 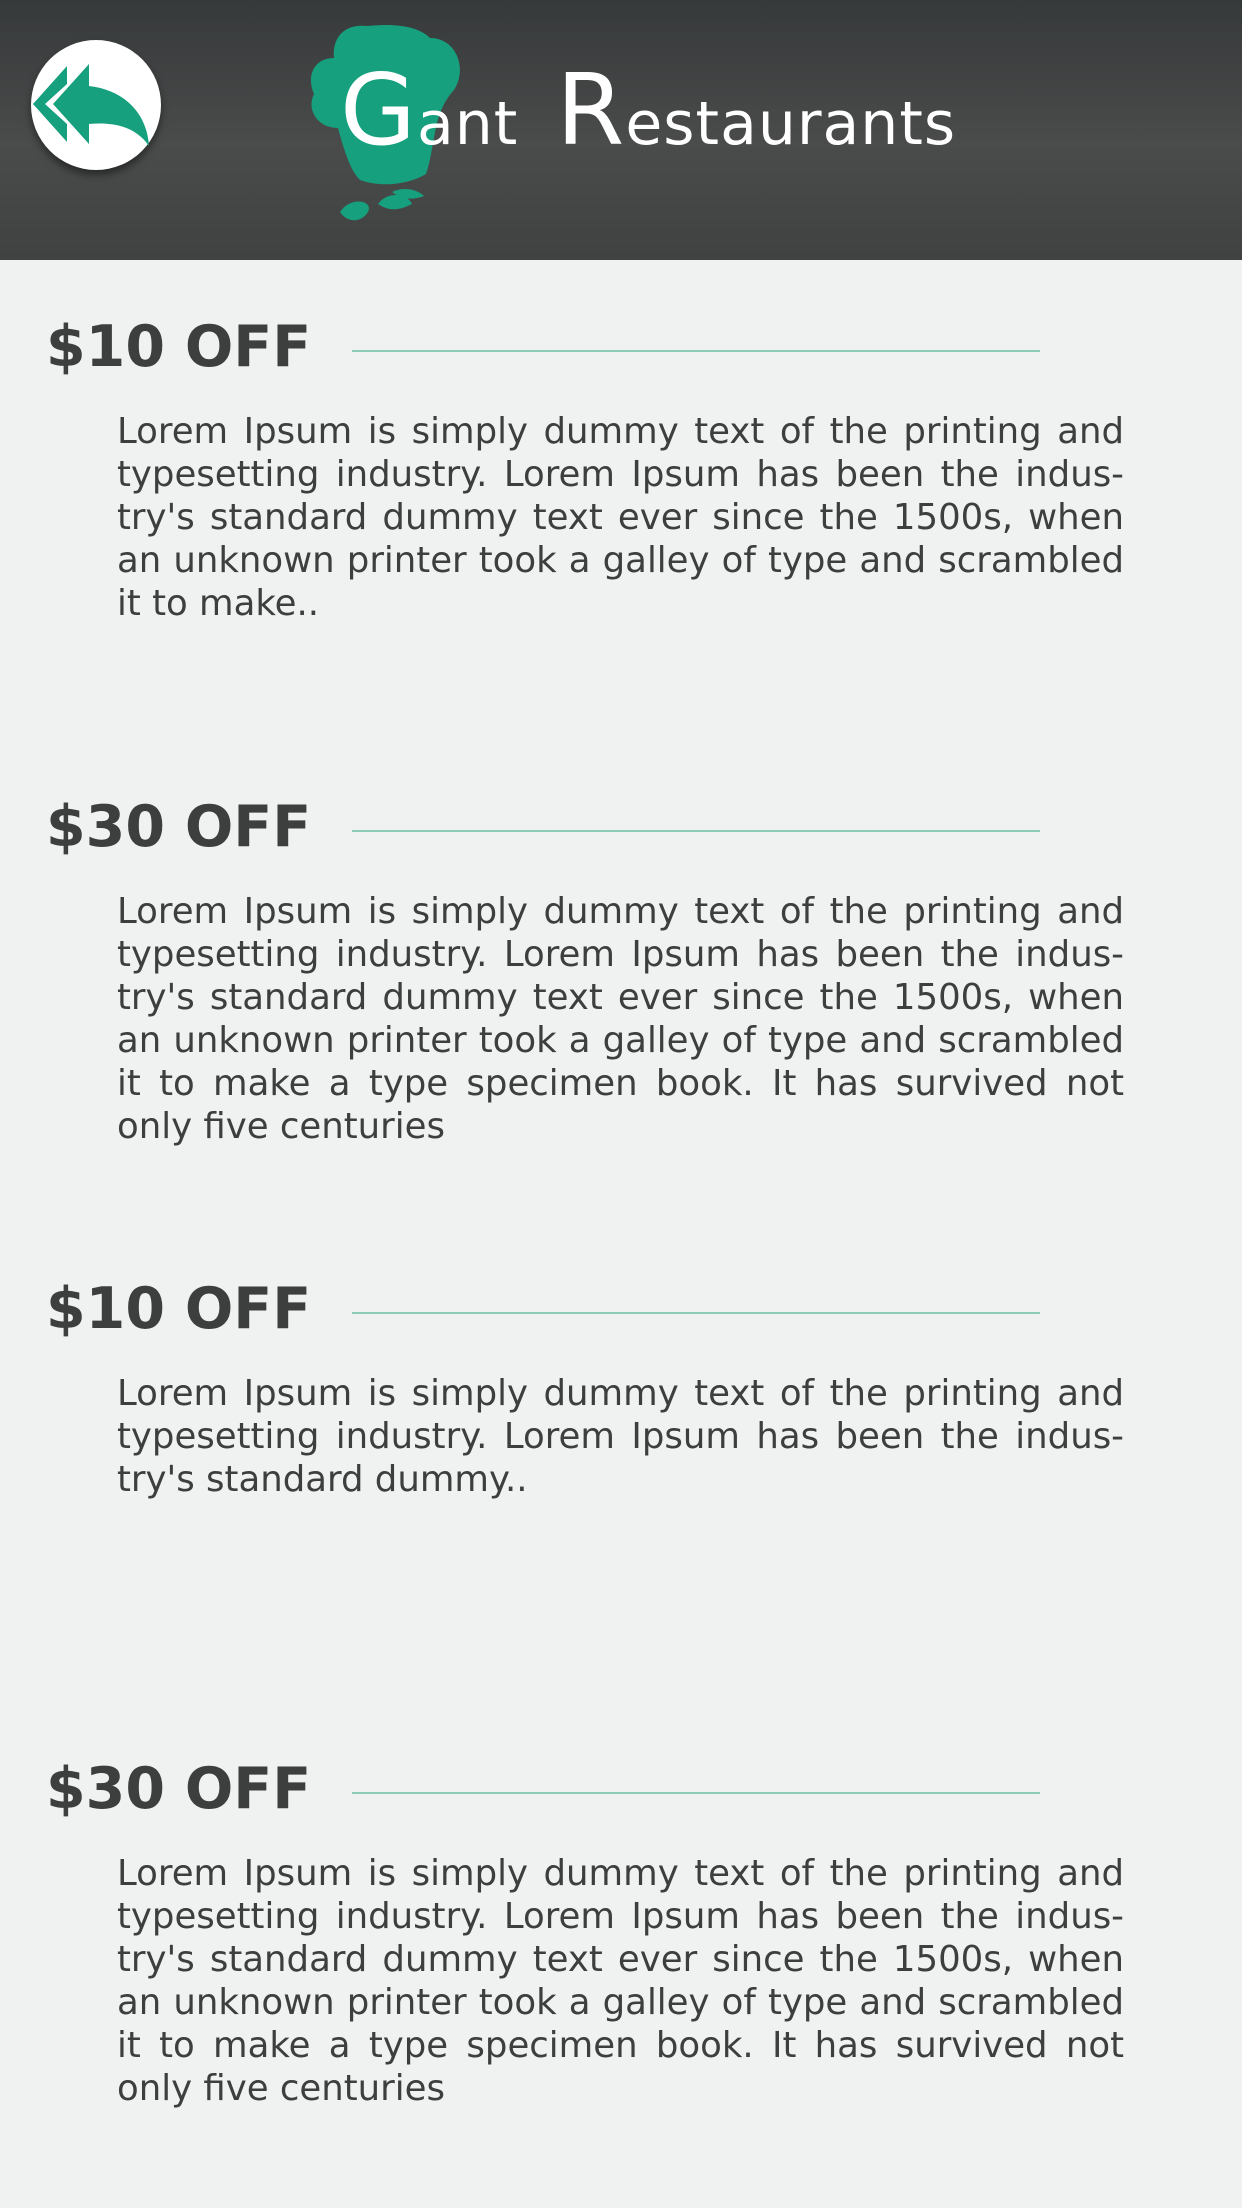 I want to click on back-button, so click(x=96, y=105).